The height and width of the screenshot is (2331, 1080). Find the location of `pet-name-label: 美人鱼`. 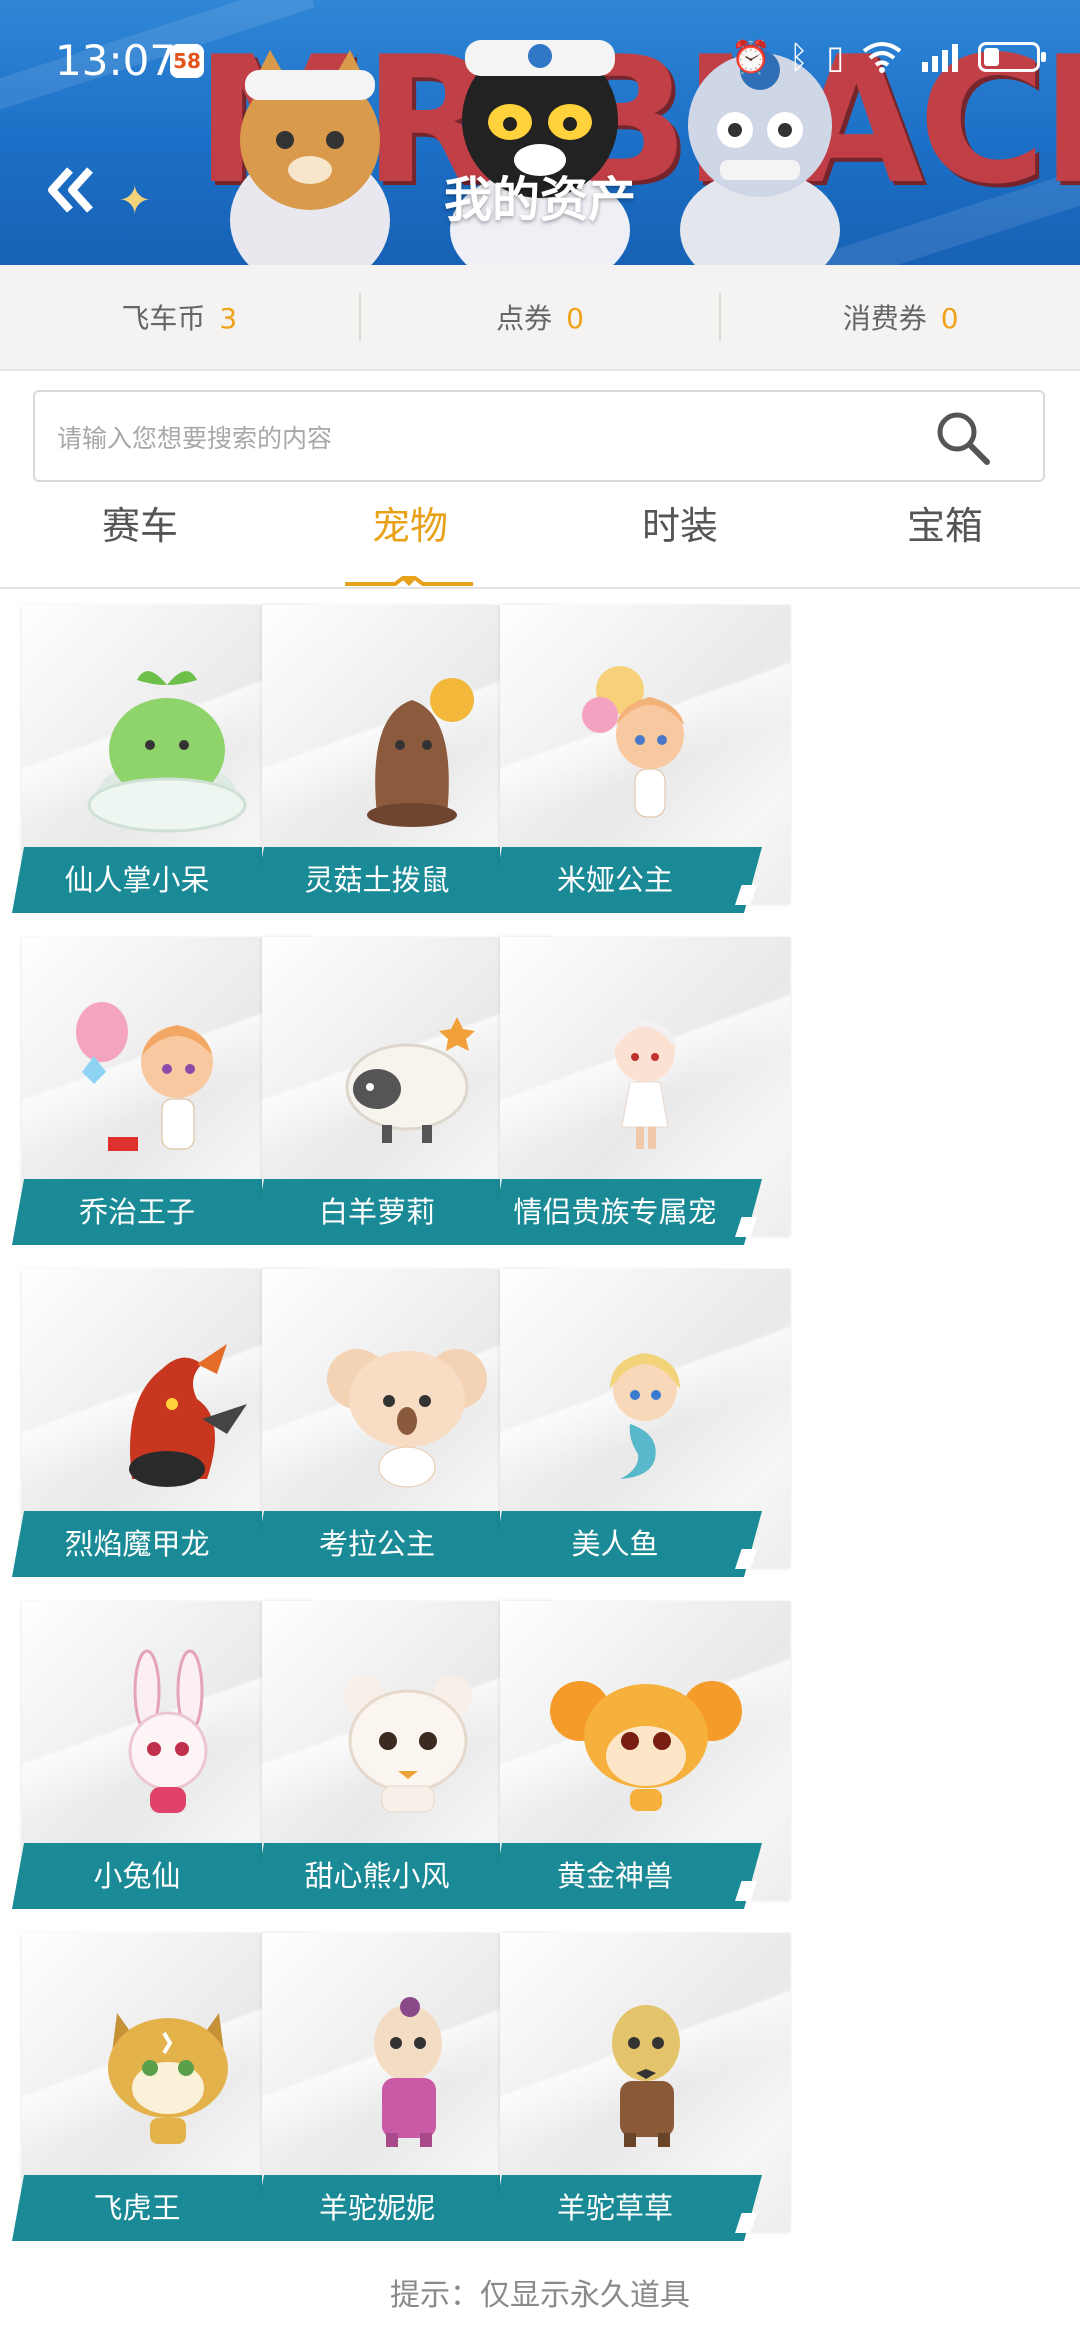

pet-name-label: 美人鱼 is located at coordinates (615, 1544).